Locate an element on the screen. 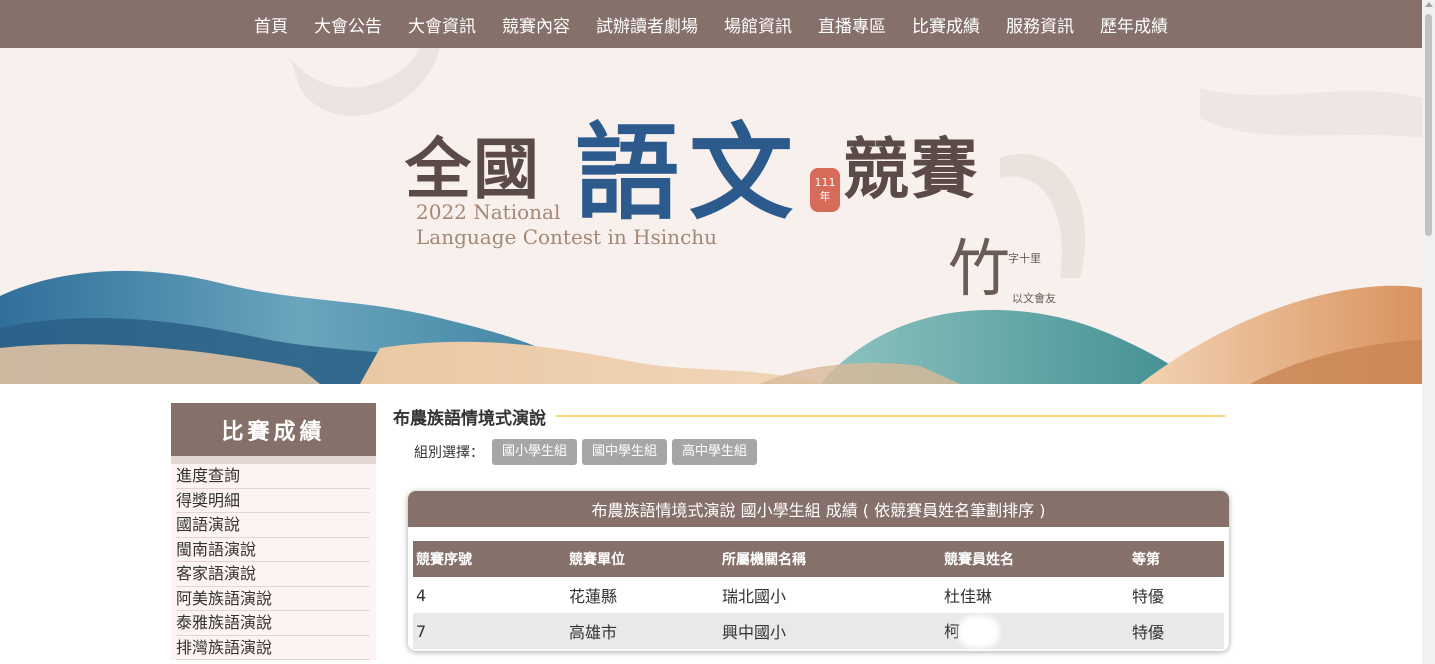  sidebar-item-paiwan-speech: 排灣族語演說 is located at coordinates (273, 648).